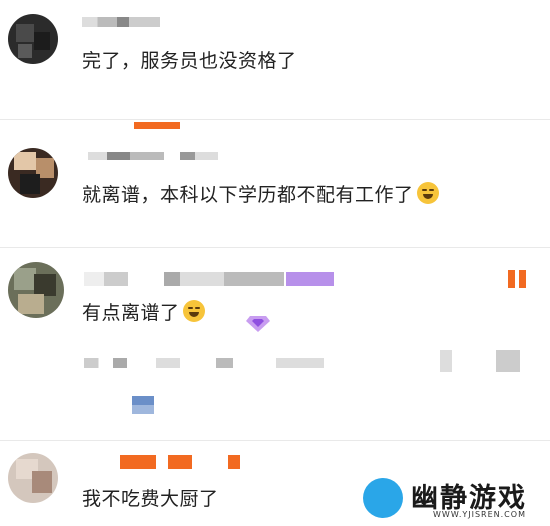 The image size is (550, 526). What do you see at coordinates (479, 514) in the screenshot?
I see `watermark-url: WWW.YJISREN.COM` at bounding box center [479, 514].